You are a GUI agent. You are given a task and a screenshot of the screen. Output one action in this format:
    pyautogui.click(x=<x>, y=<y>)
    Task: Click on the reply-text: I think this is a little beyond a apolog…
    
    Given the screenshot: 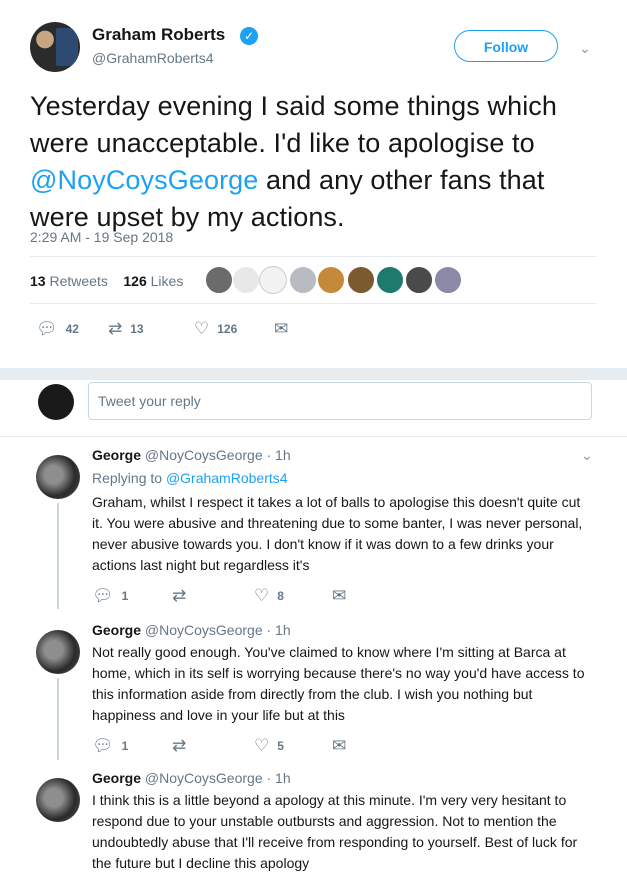 What is the action you would take?
    pyautogui.click(x=335, y=831)
    